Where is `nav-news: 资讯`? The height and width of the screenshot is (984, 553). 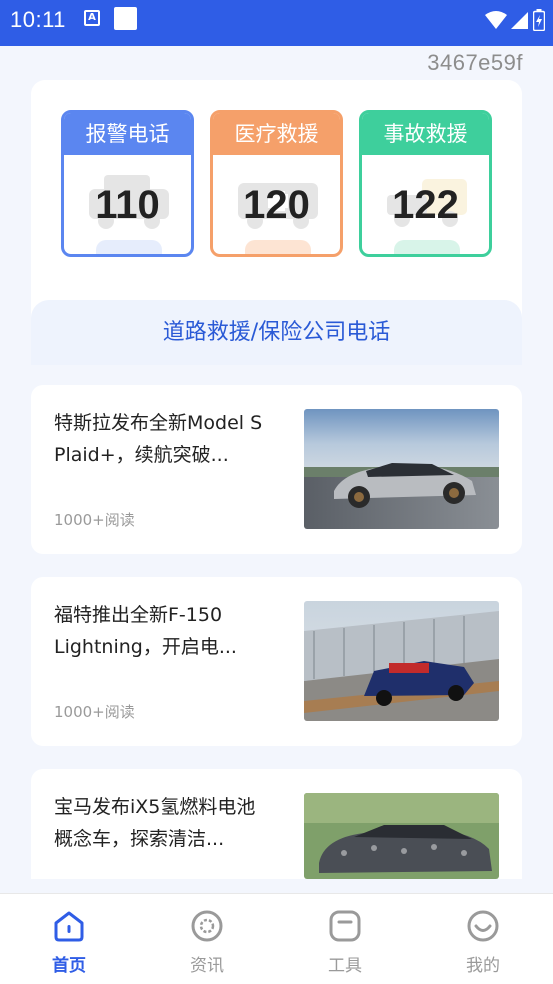 nav-news: 资讯 is located at coordinates (207, 939).